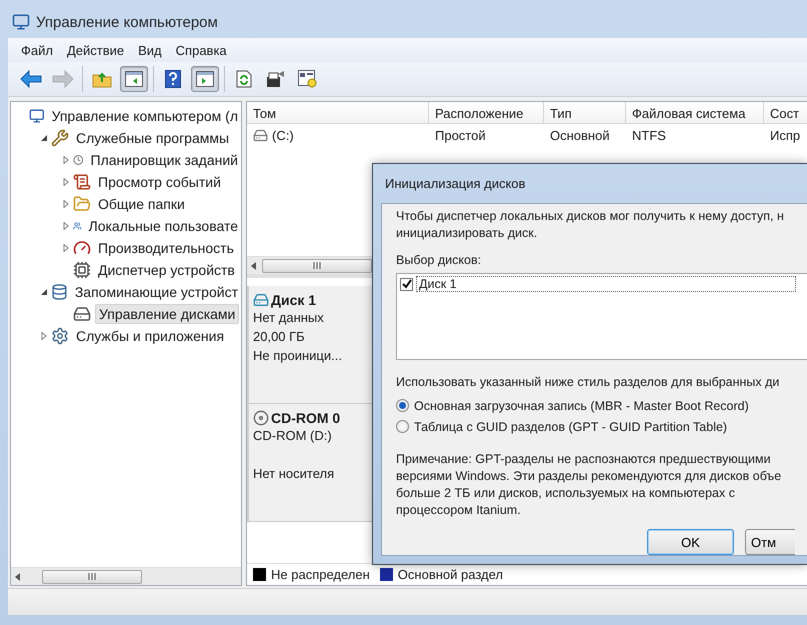 The height and width of the screenshot is (625, 807). Describe the element at coordinates (690, 542) in the screenshot. I see `dialog-button: OK` at that location.